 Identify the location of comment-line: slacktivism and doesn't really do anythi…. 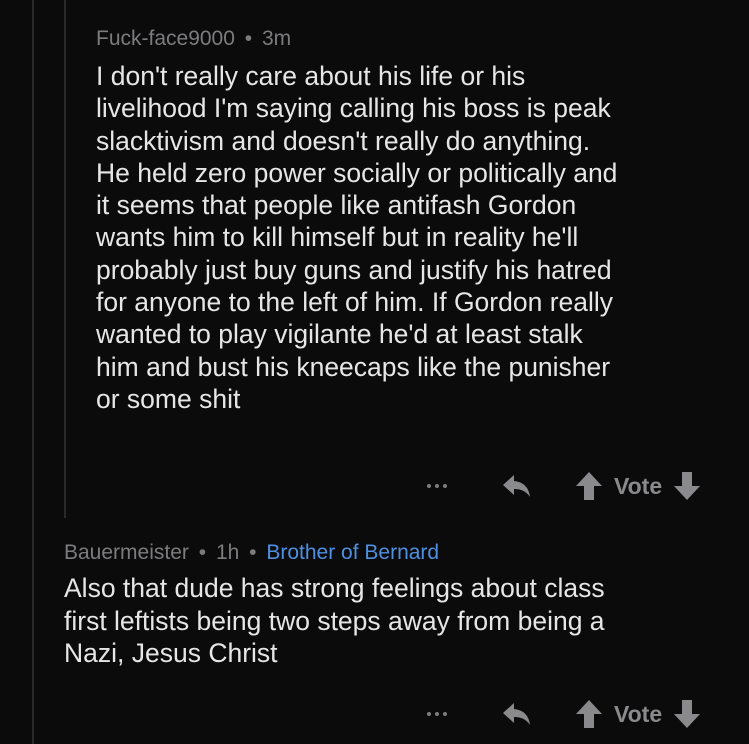
(343, 140).